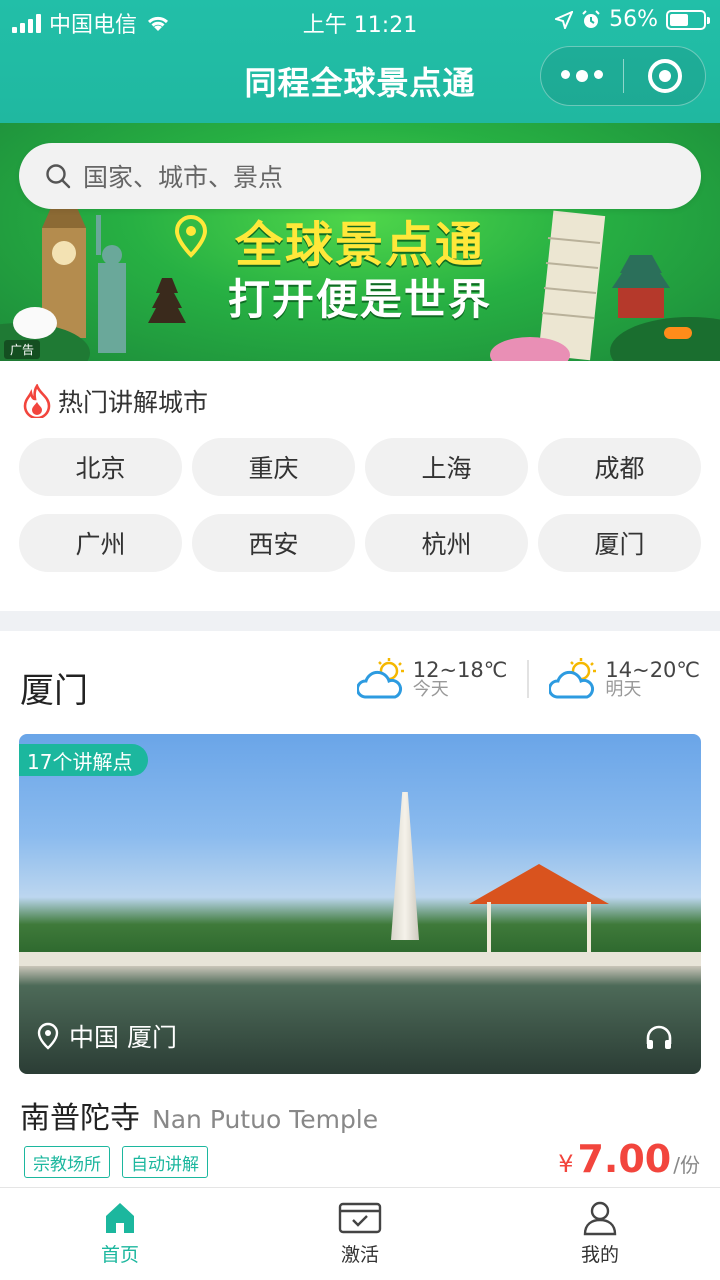 This screenshot has height=1280, width=720. I want to click on tab-mine: 我的, so click(600, 1234).